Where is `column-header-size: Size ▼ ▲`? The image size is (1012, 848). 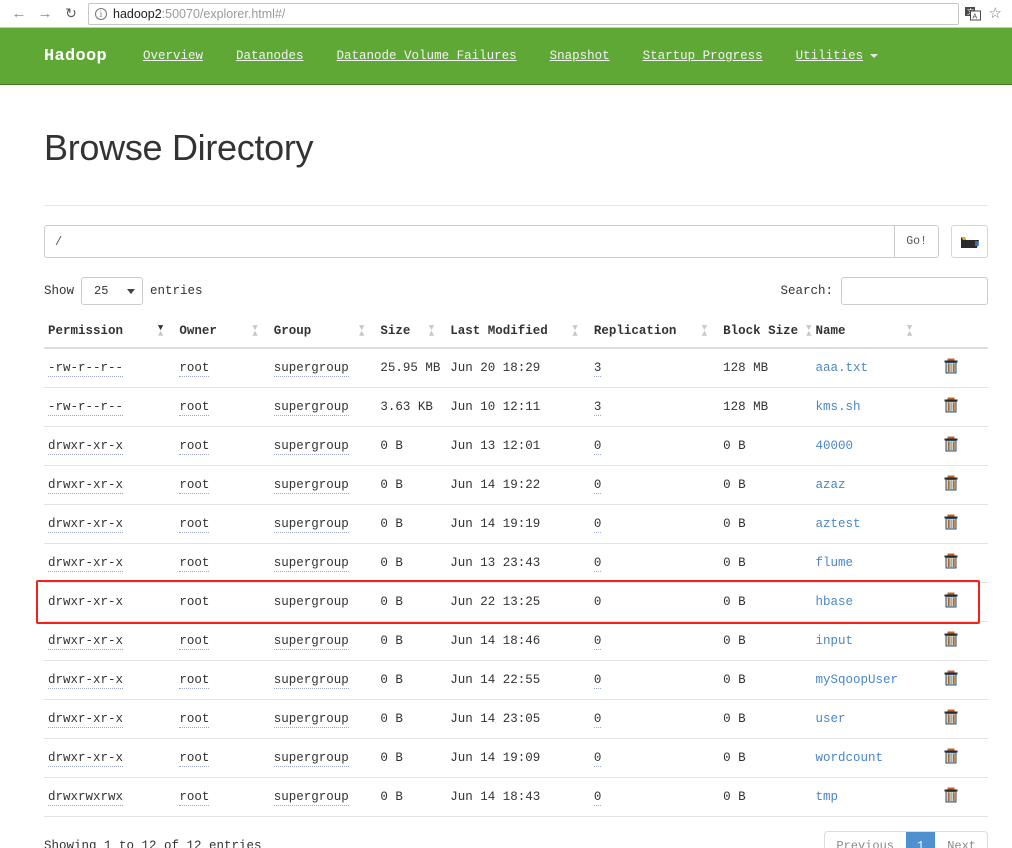 column-header-size: Size ▼ ▲ is located at coordinates (411, 333).